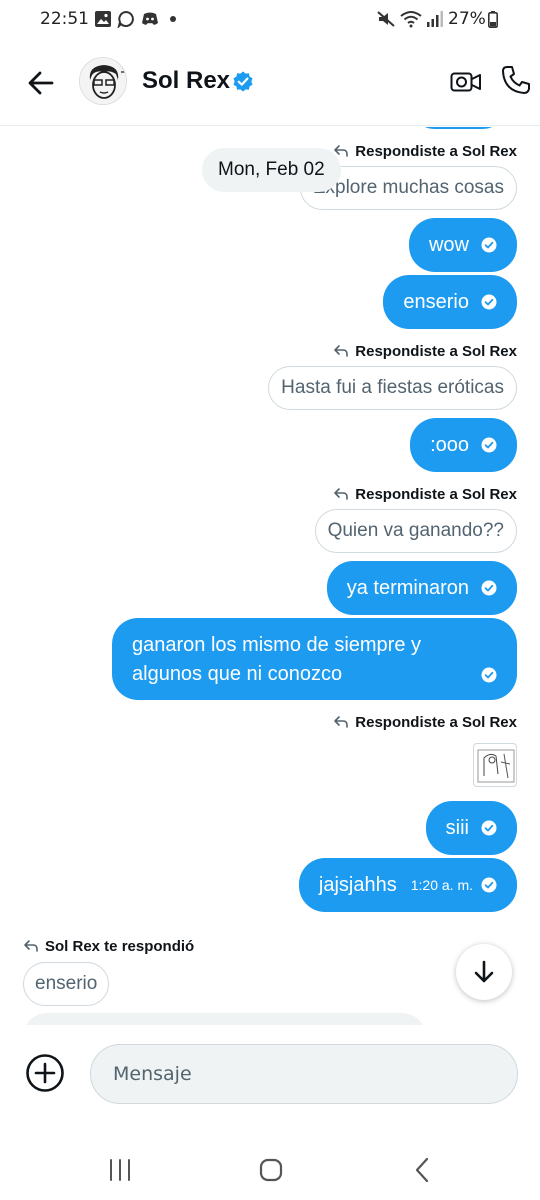 Image resolution: width=540 pixels, height=1200 pixels. I want to click on home-icon, so click(271, 1170).